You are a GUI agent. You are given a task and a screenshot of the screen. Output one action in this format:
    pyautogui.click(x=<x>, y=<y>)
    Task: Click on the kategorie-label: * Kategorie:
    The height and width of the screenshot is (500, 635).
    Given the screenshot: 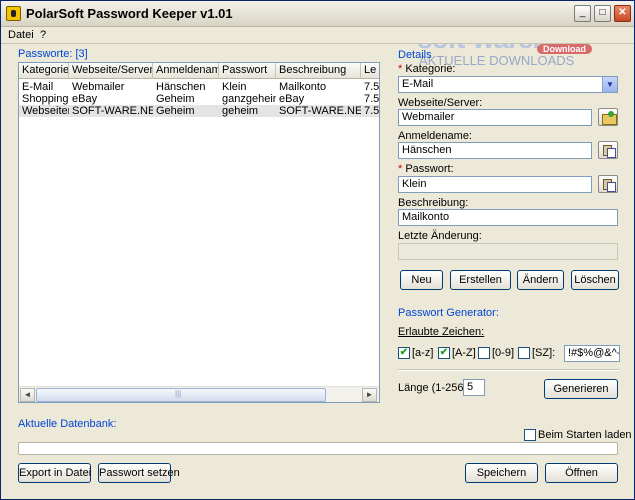 What is the action you would take?
    pyautogui.click(x=427, y=69)
    